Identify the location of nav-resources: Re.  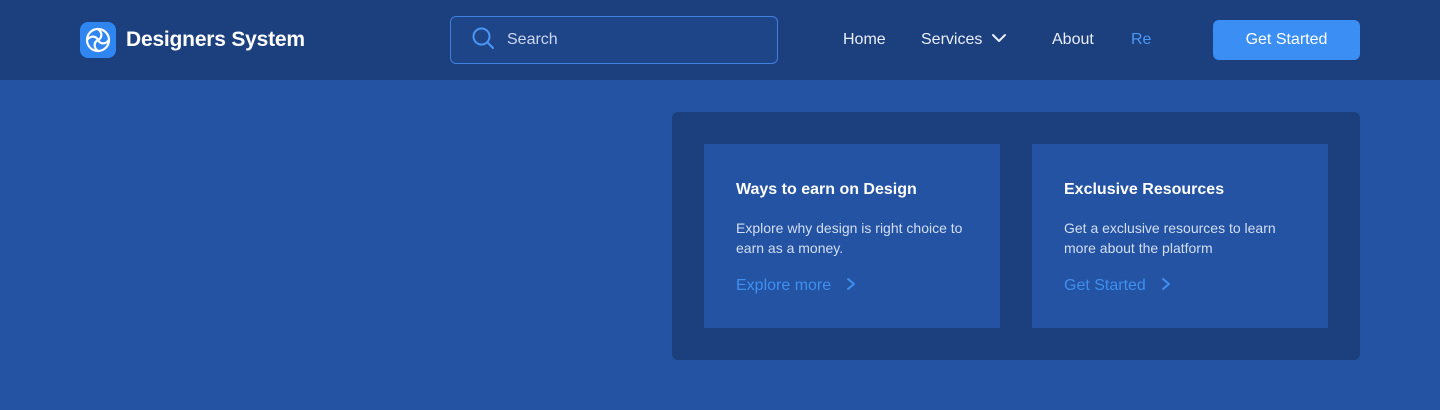
(1141, 40).